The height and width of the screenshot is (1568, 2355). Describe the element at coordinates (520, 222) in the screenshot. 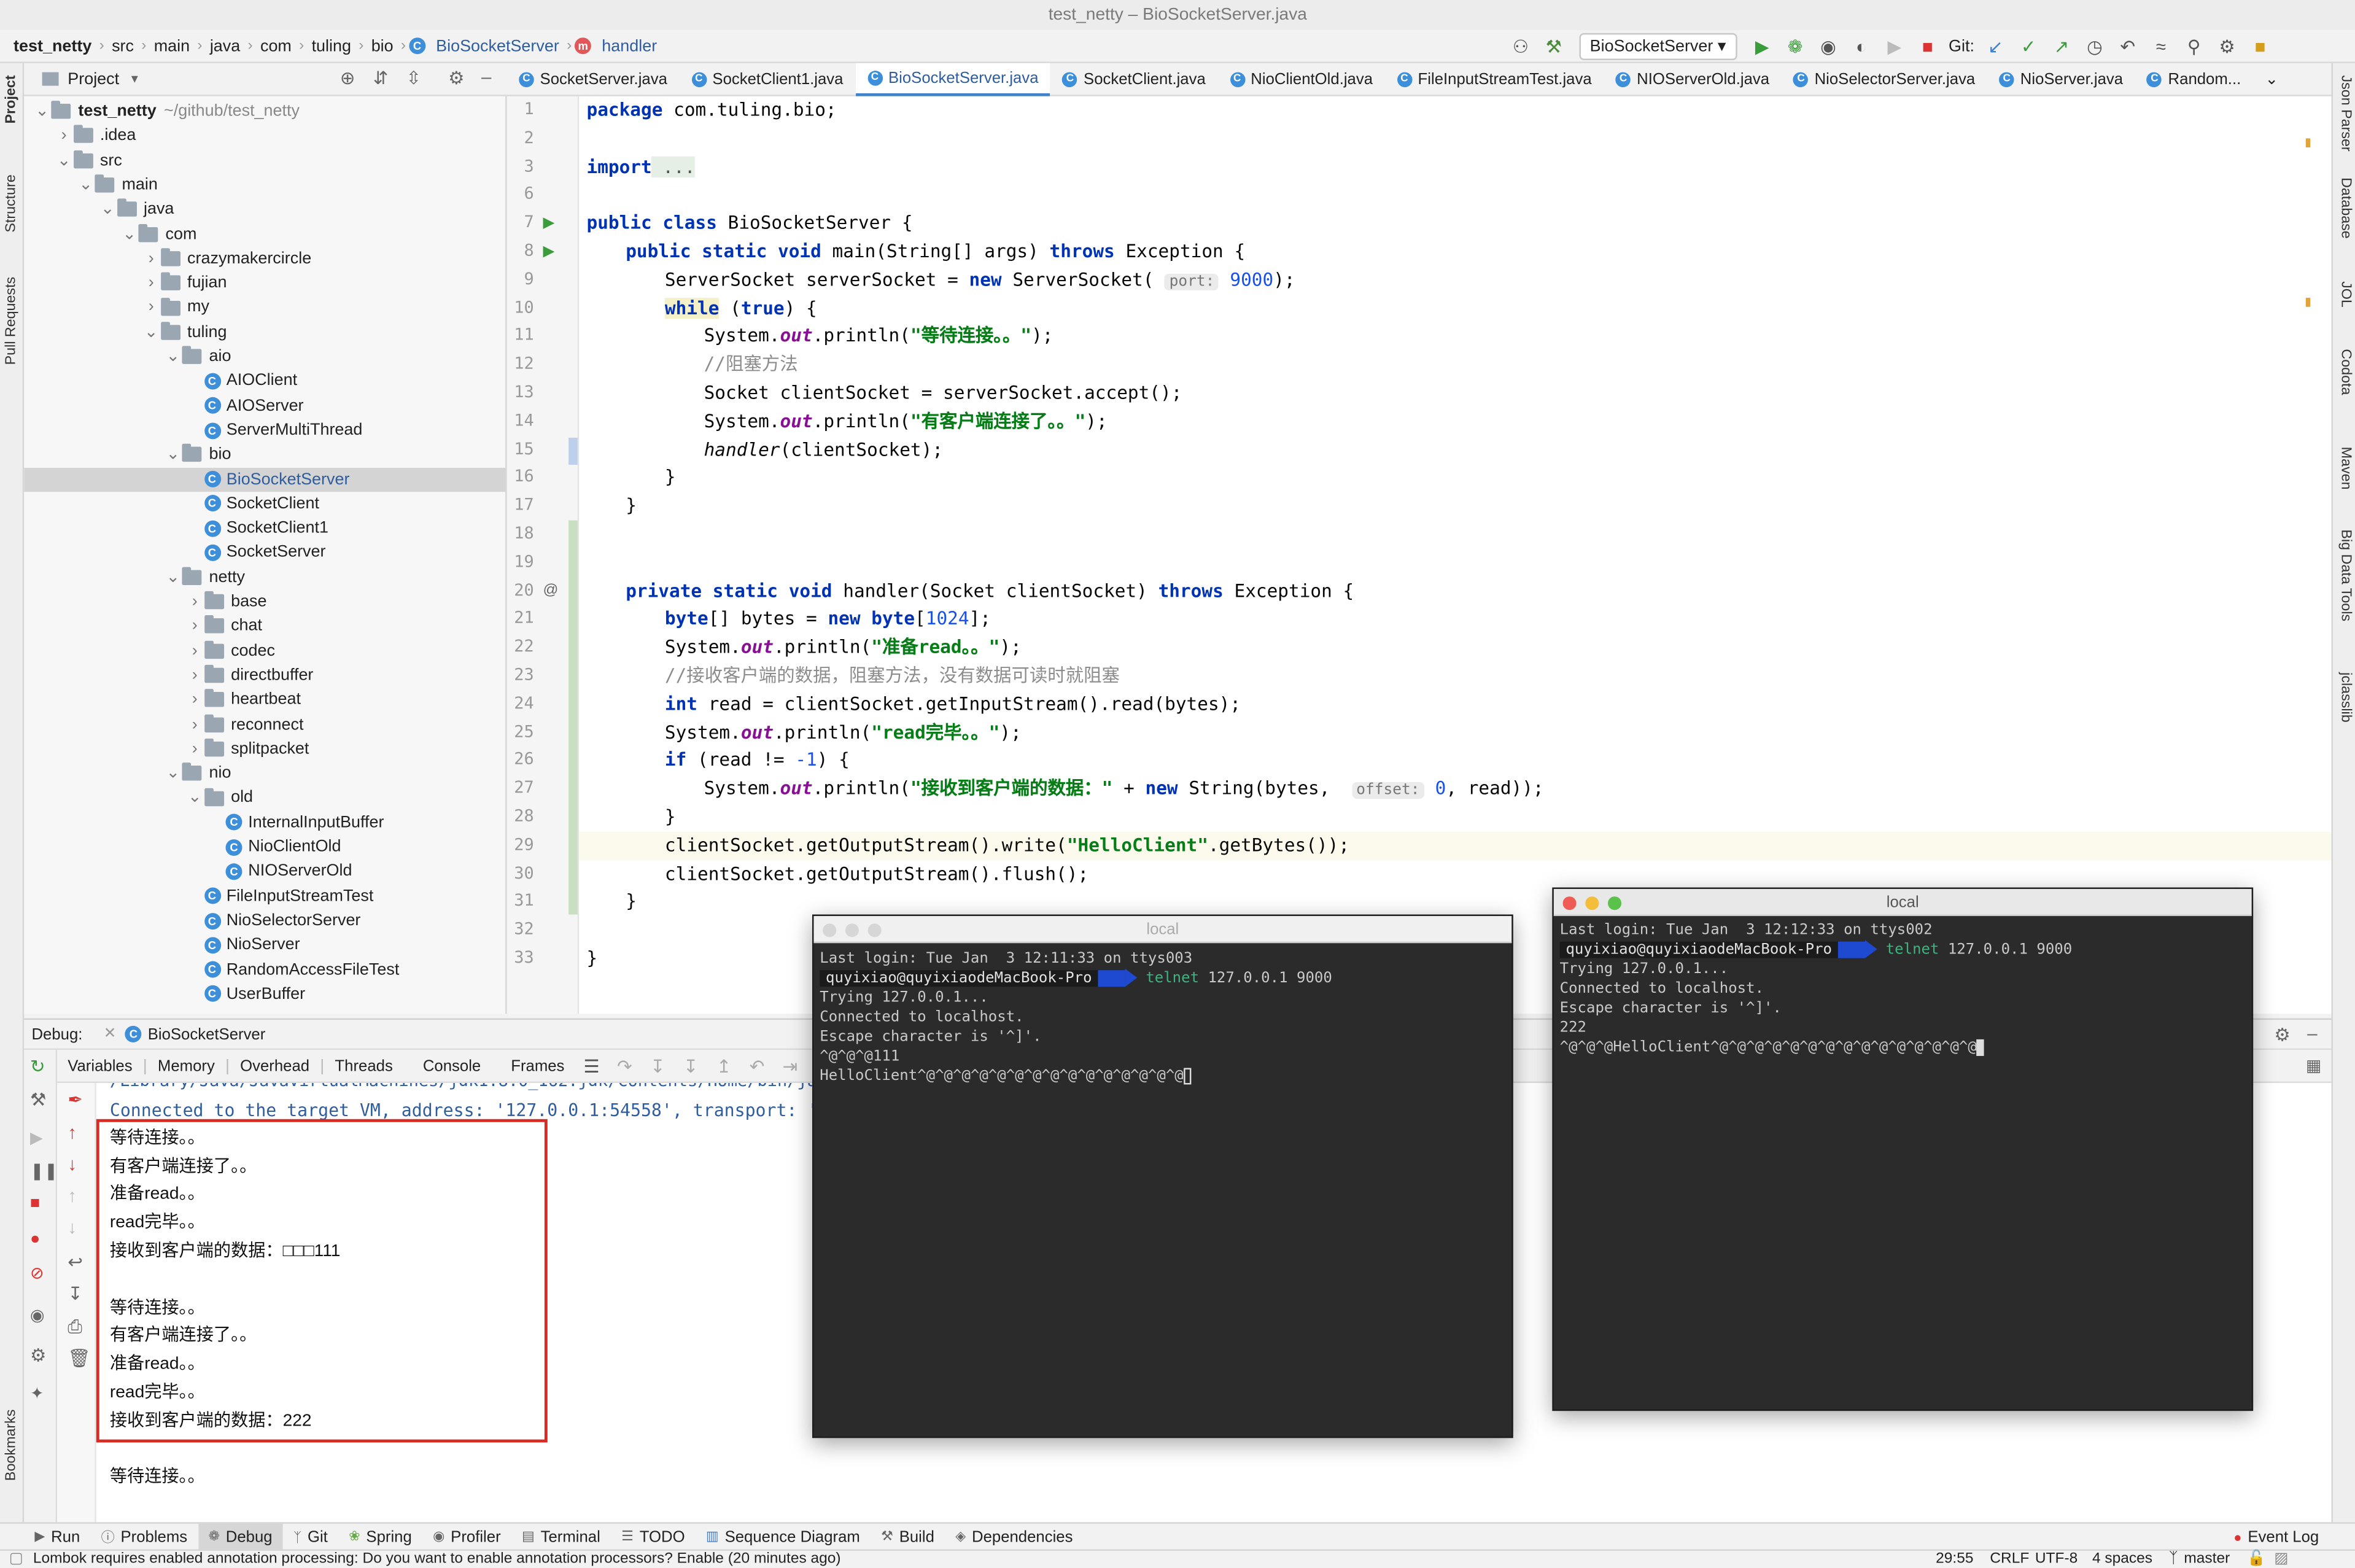

I see `line-number: 7` at that location.